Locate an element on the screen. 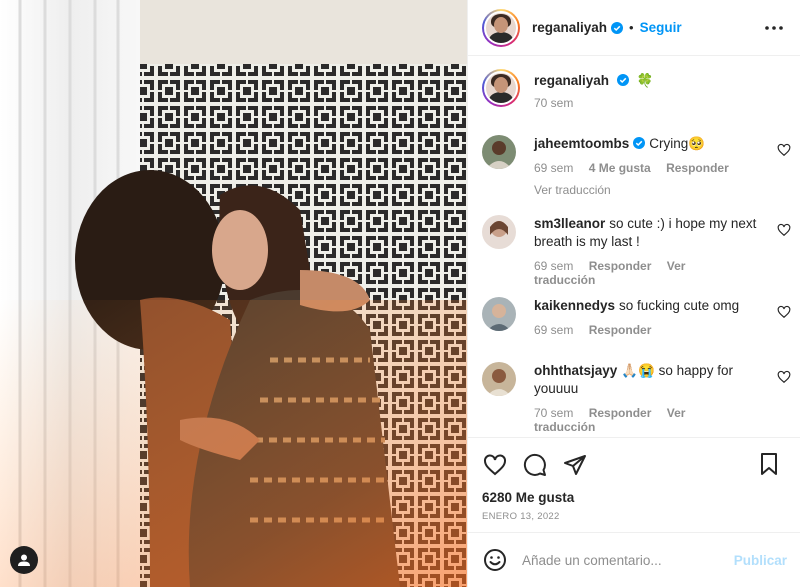 The image size is (800, 587). caption-text: 🍀 is located at coordinates (645, 80).